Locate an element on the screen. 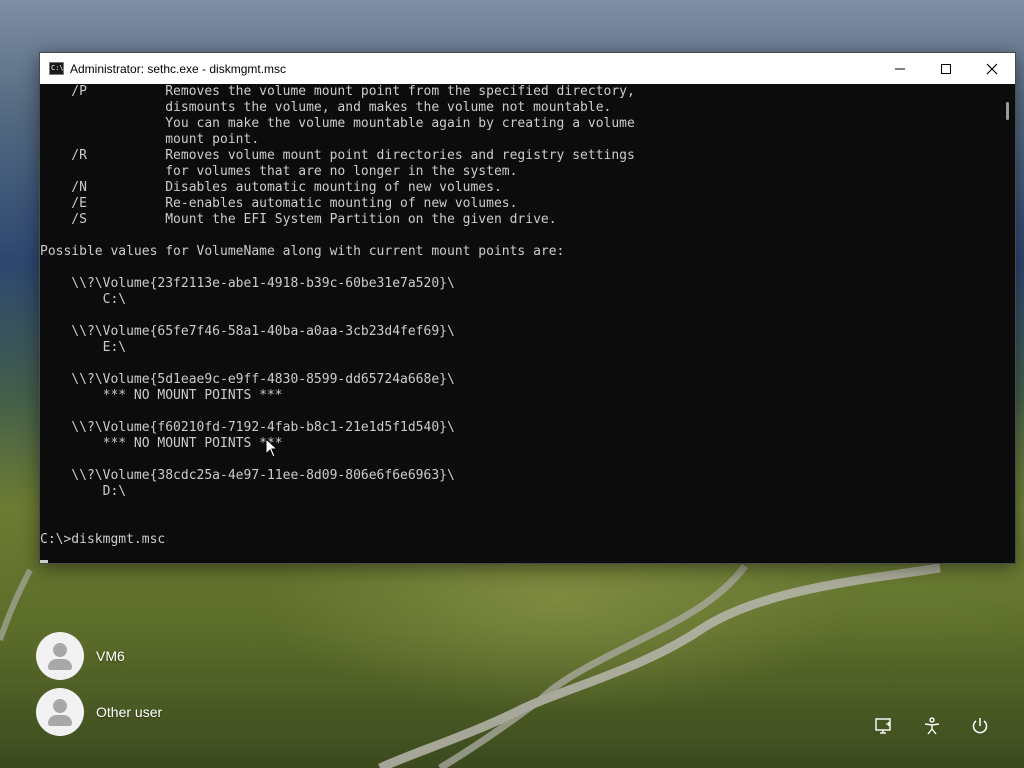  scrollbar-thumb is located at coordinates (1007, 111).